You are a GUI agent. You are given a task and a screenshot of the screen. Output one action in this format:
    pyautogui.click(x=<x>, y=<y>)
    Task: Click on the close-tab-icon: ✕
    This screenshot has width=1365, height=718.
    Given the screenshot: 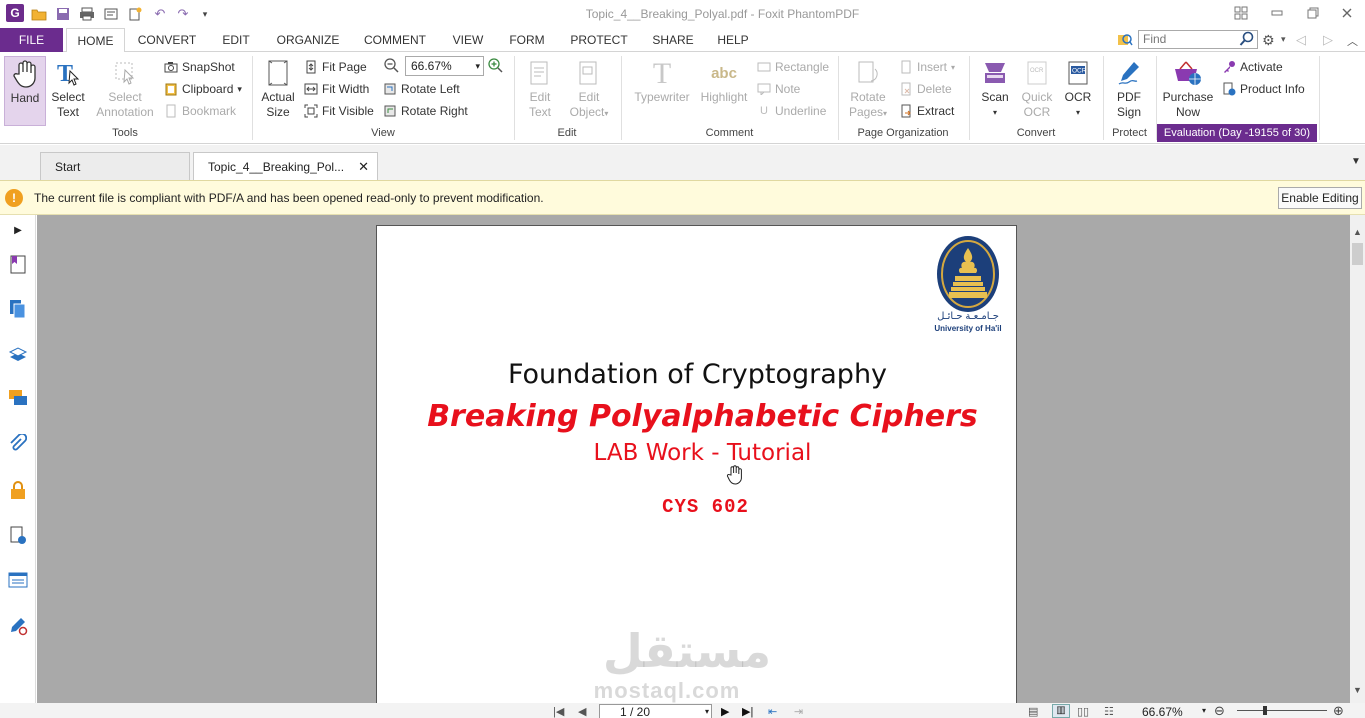 What is the action you would take?
    pyautogui.click(x=363, y=167)
    